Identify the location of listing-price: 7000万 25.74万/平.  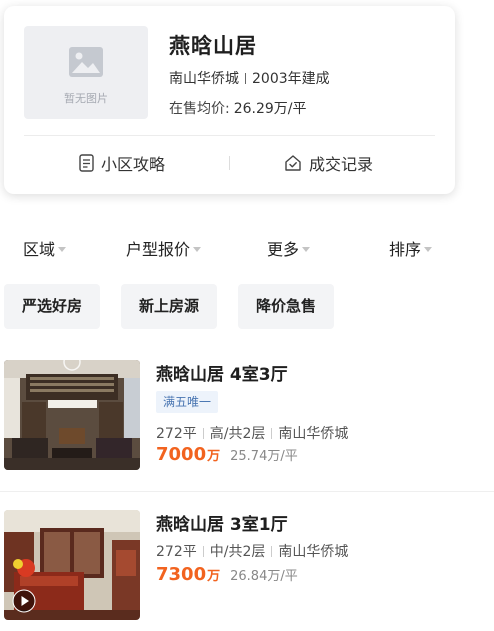
(227, 454).